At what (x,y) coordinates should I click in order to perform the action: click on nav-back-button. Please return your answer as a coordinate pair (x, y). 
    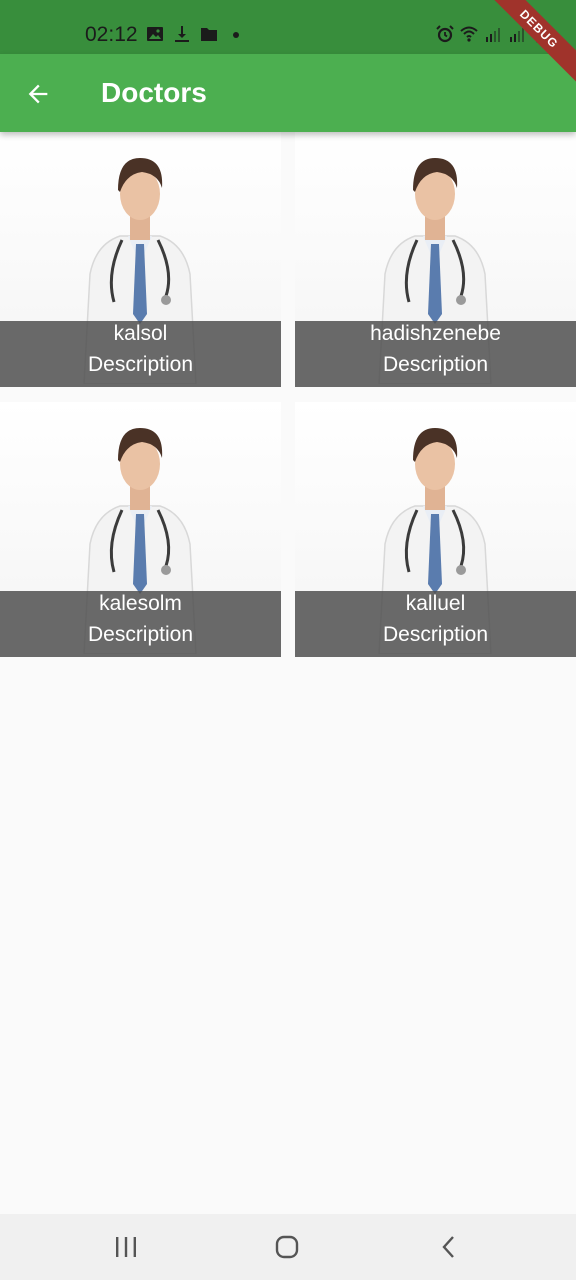
    Looking at the image, I should click on (449, 1247).